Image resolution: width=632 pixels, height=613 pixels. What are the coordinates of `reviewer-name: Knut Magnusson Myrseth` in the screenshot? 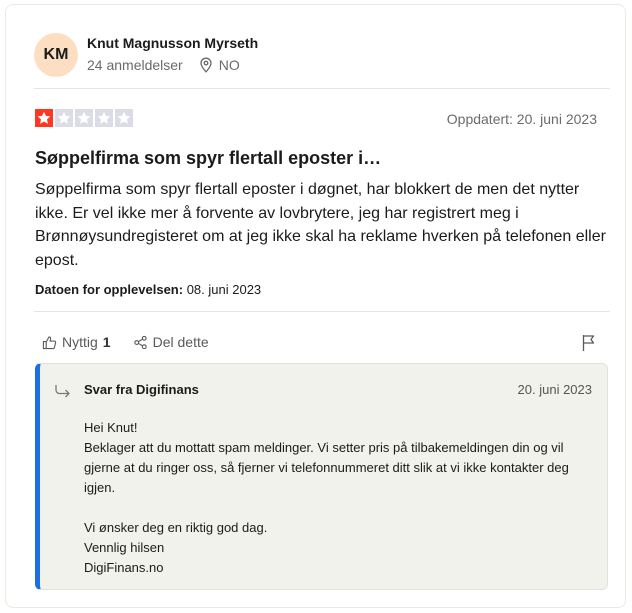 It's located at (172, 43).